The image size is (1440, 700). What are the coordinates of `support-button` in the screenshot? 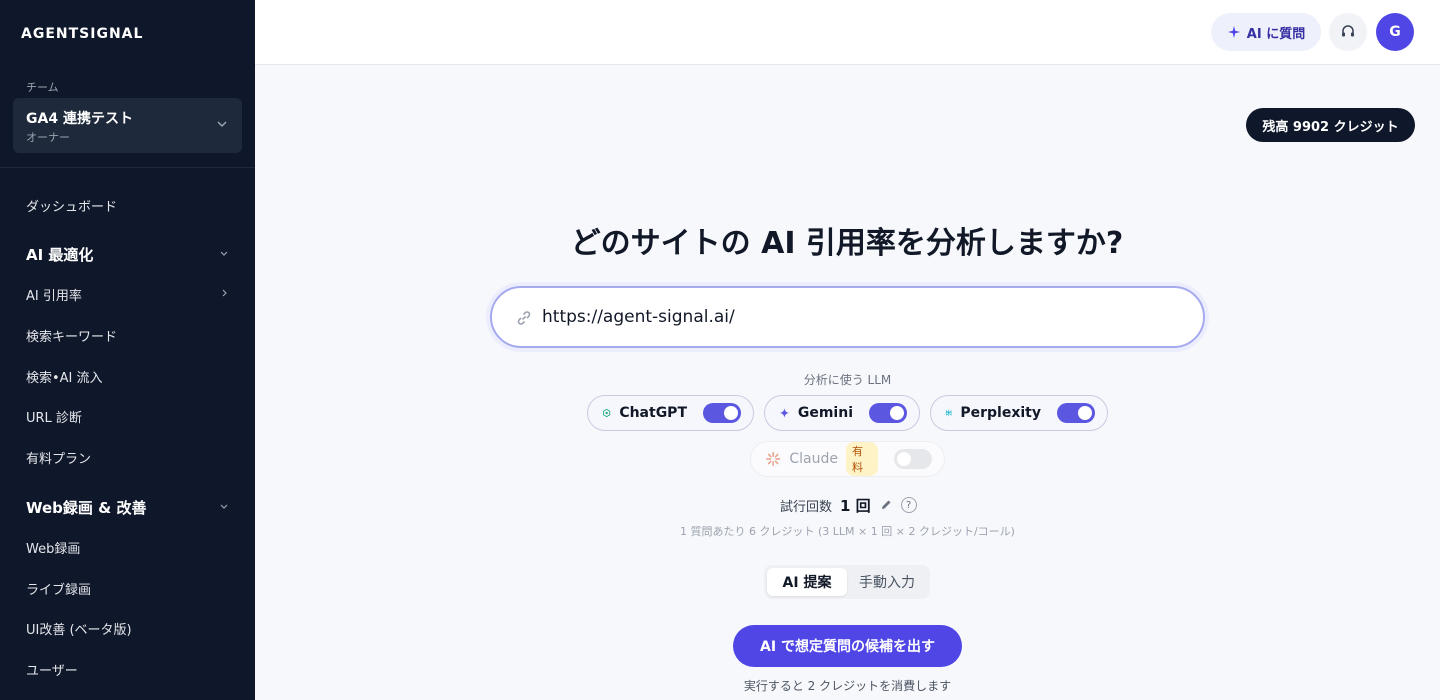 It's located at (1348, 32).